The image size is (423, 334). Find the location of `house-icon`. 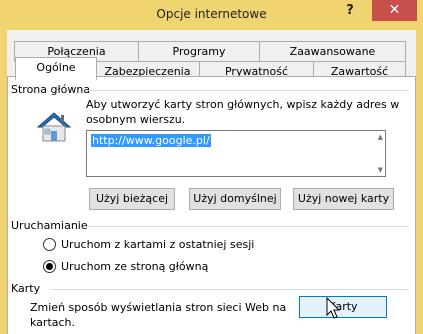

house-icon is located at coordinates (54, 127).